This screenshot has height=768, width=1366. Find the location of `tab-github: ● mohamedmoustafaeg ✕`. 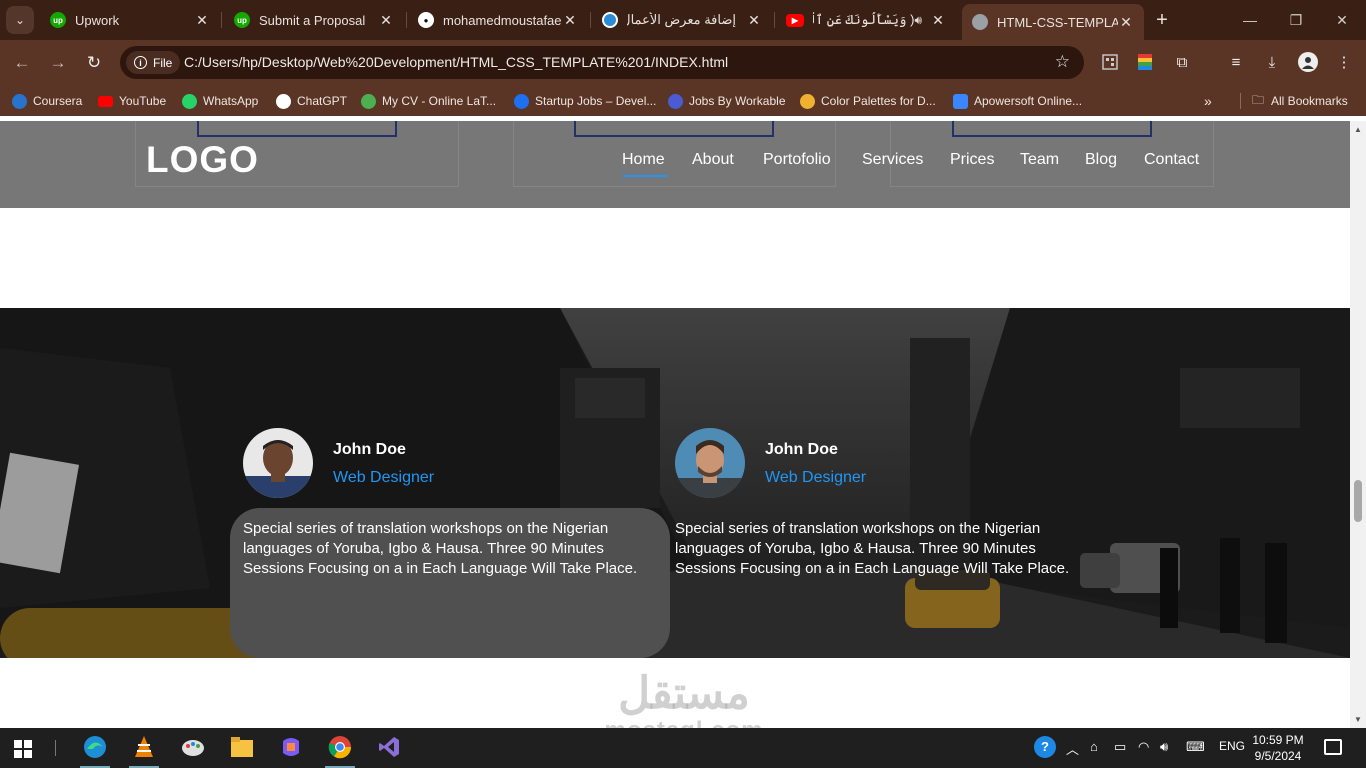

tab-github: ● mohamedmoustafaeg ✕ is located at coordinates (498, 20).